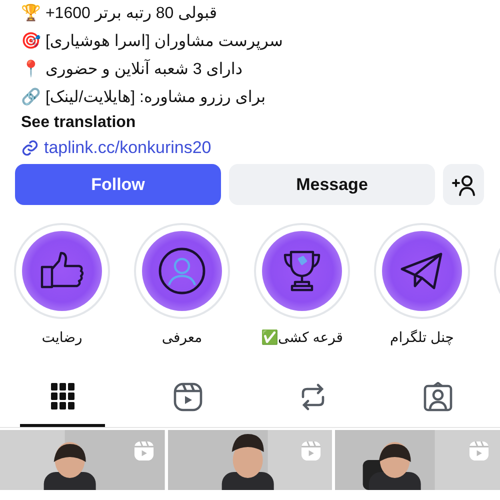  I want to click on grid-icon, so click(62, 396).